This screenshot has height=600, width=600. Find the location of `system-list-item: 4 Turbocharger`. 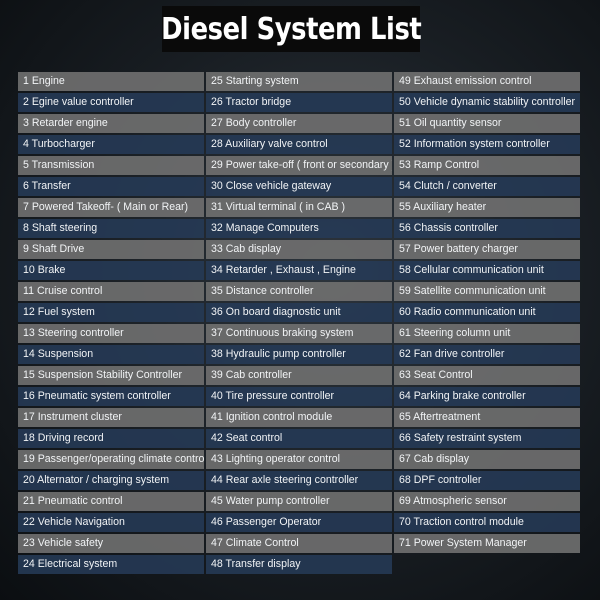

system-list-item: 4 Turbocharger is located at coordinates (111, 144).